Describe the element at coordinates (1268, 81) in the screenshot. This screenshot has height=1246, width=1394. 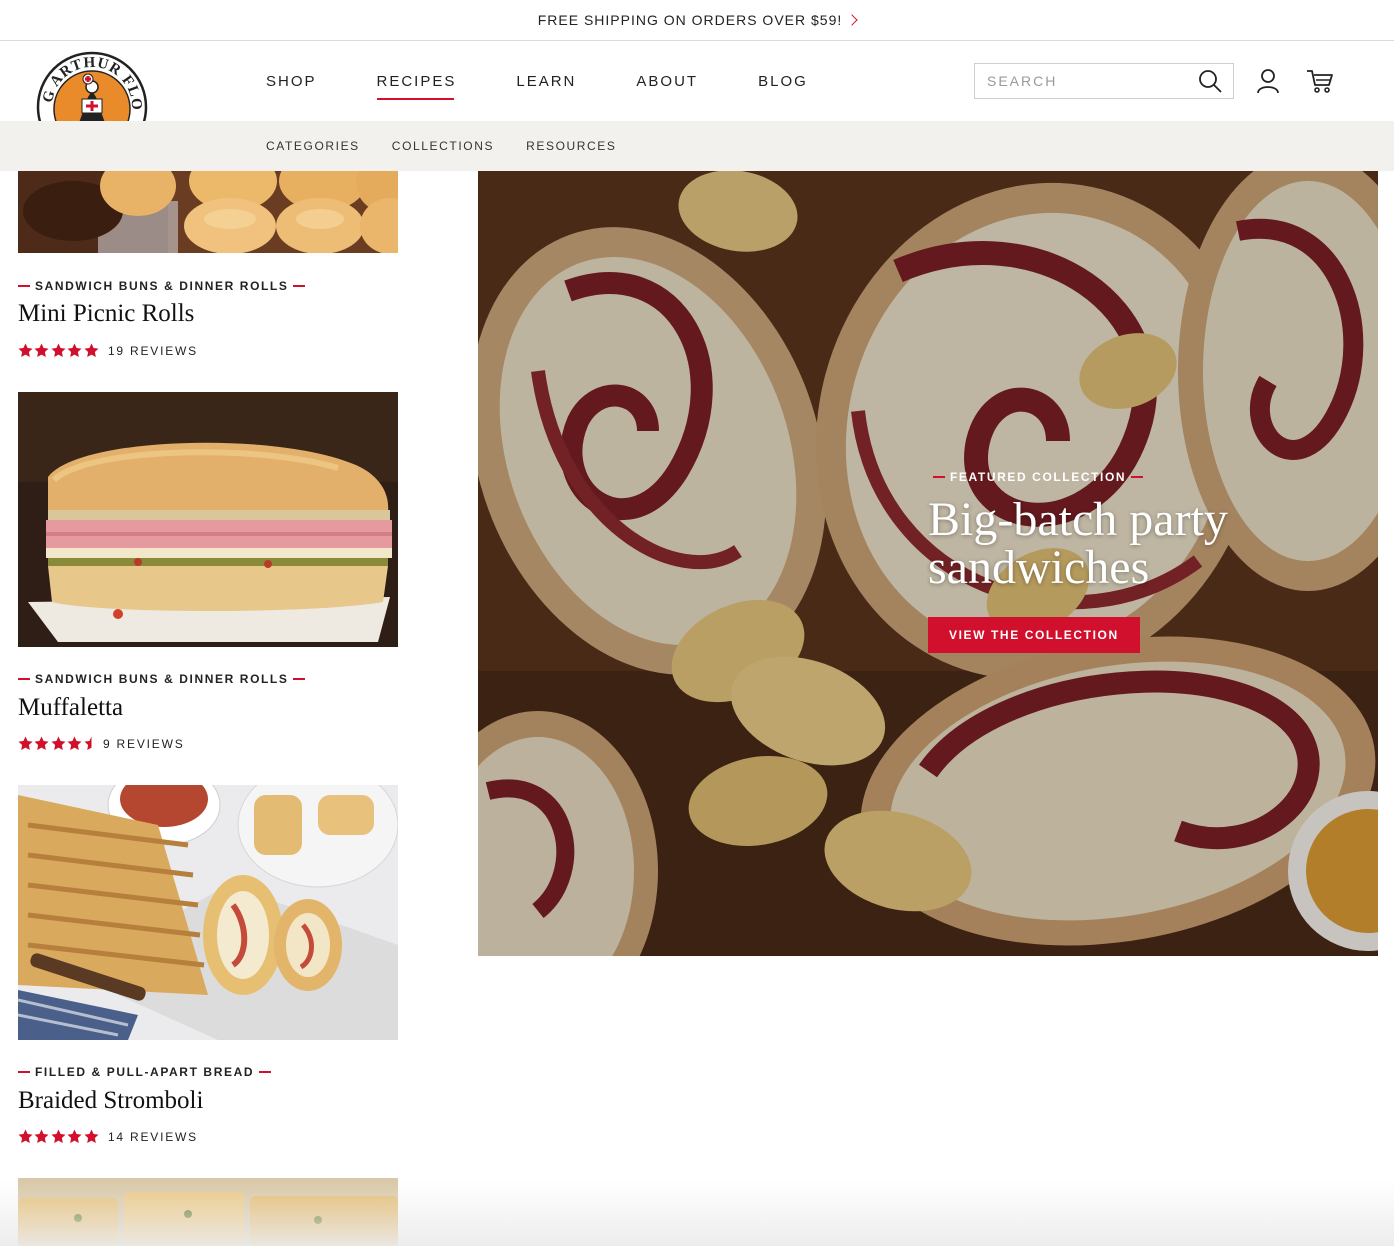
I see `account-icon` at that location.